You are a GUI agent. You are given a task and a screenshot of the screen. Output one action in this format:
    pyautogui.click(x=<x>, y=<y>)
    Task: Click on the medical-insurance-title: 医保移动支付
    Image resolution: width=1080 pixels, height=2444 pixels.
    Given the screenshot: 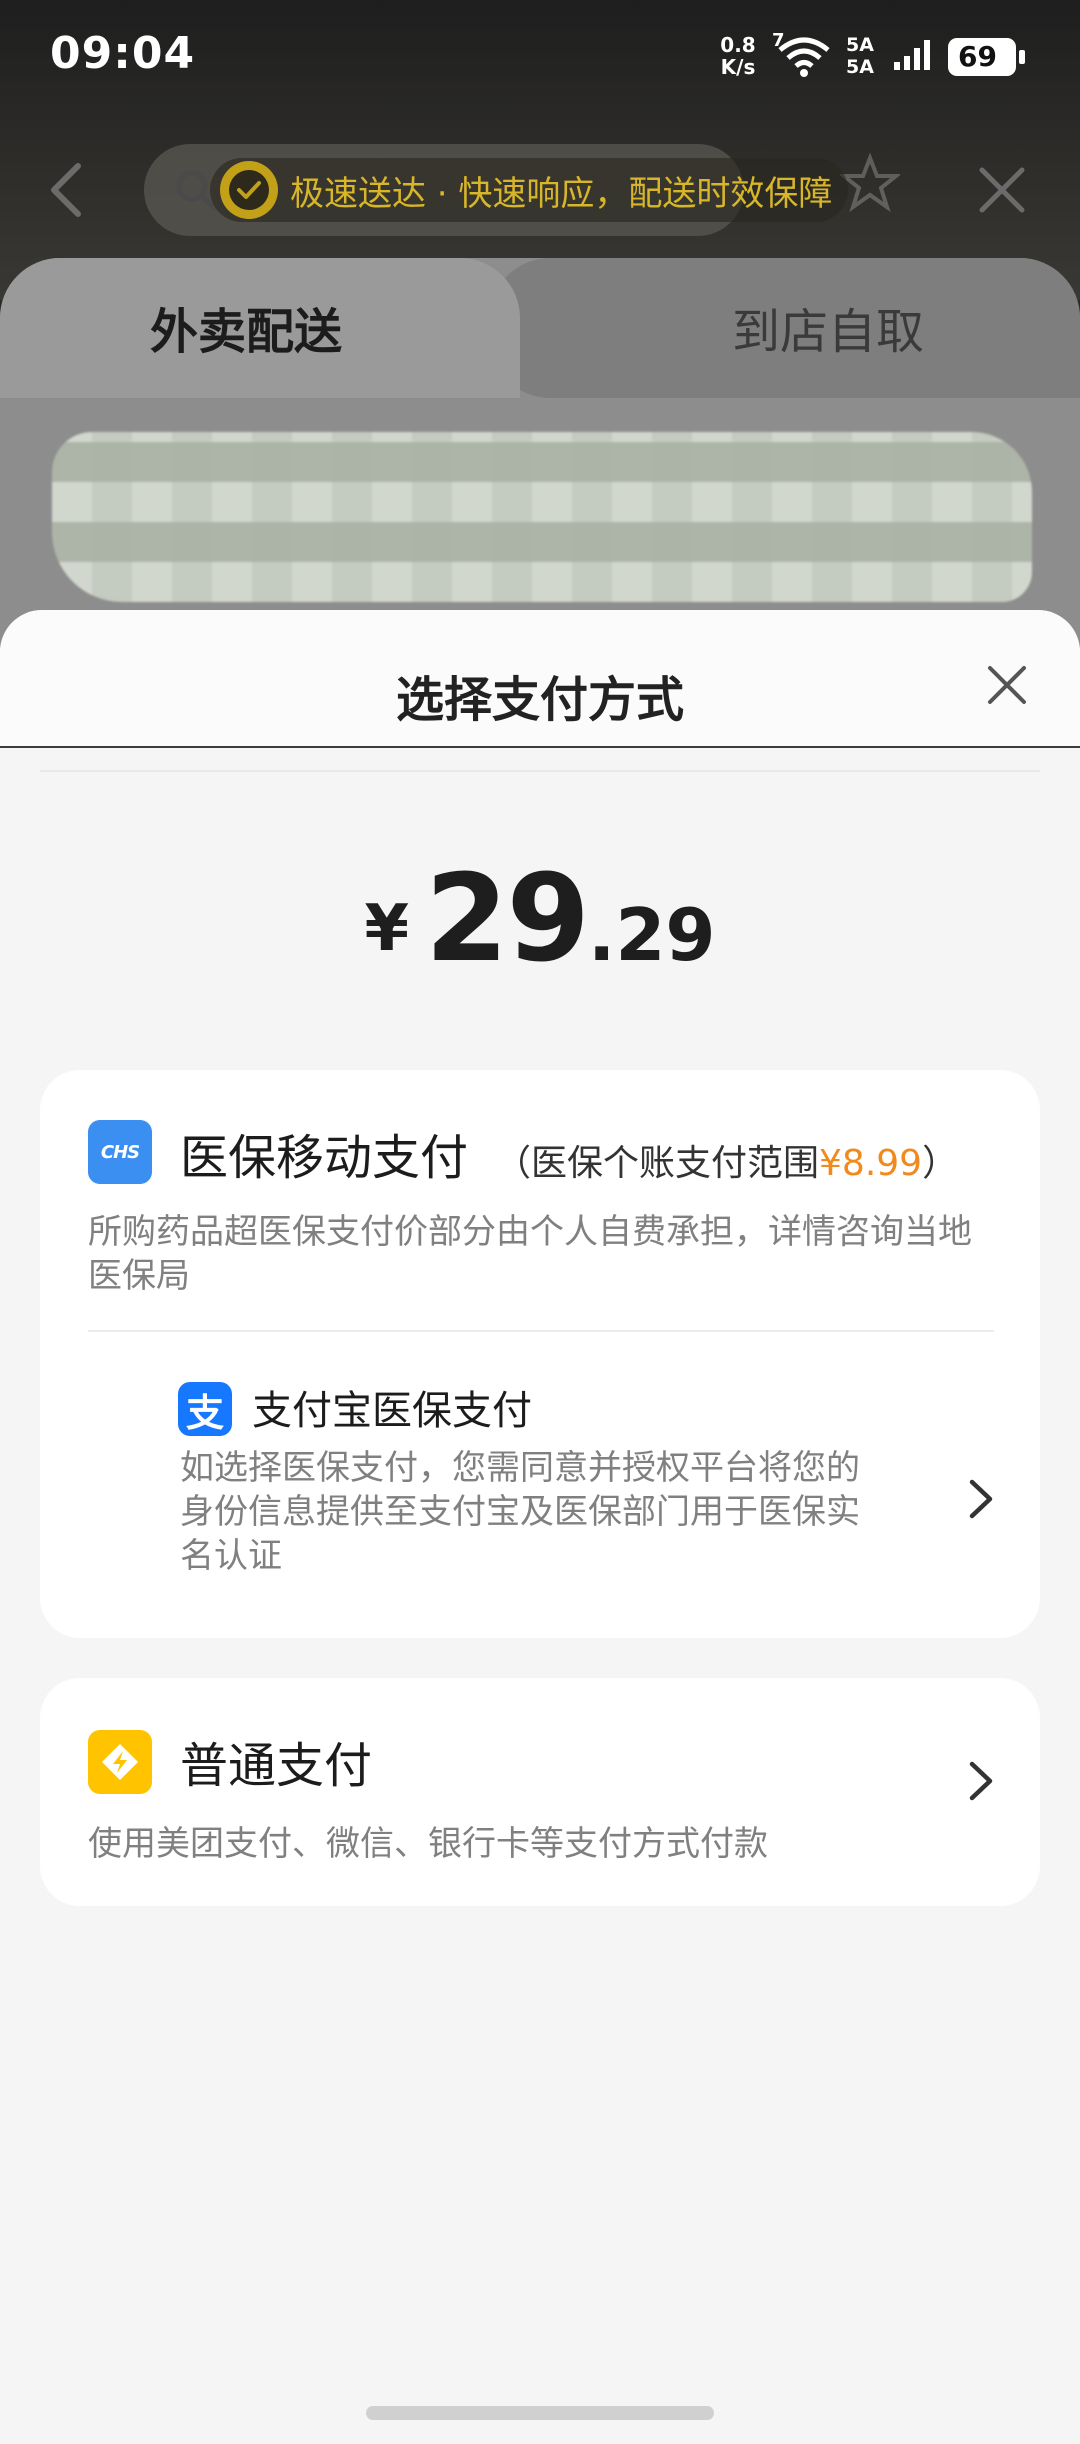 What is the action you would take?
    pyautogui.click(x=324, y=1158)
    